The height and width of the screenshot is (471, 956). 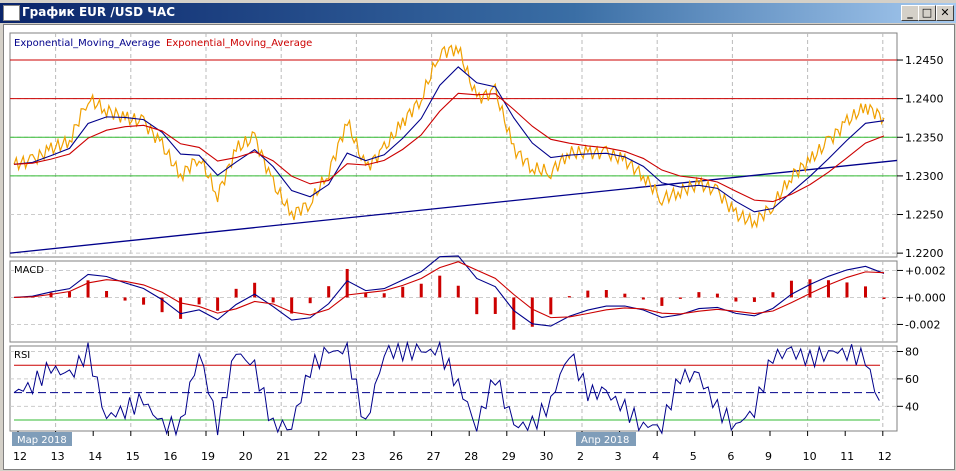 What do you see at coordinates (847, 456) in the screenshot?
I see `x-tick-label: 11` at bounding box center [847, 456].